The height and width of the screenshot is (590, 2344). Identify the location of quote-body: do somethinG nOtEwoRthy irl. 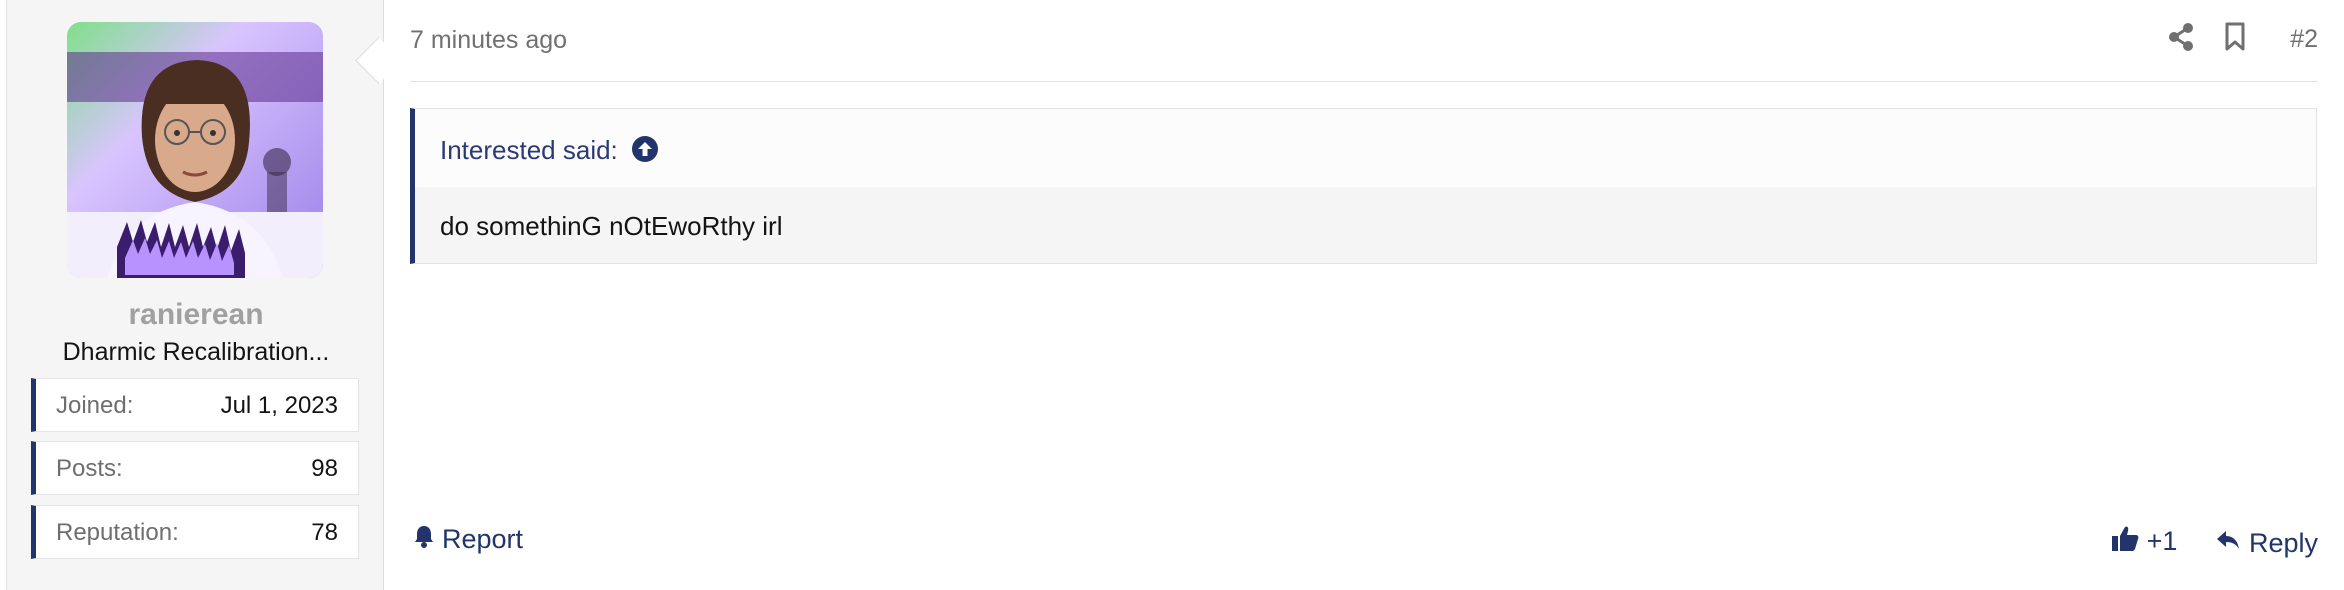
(1365, 225).